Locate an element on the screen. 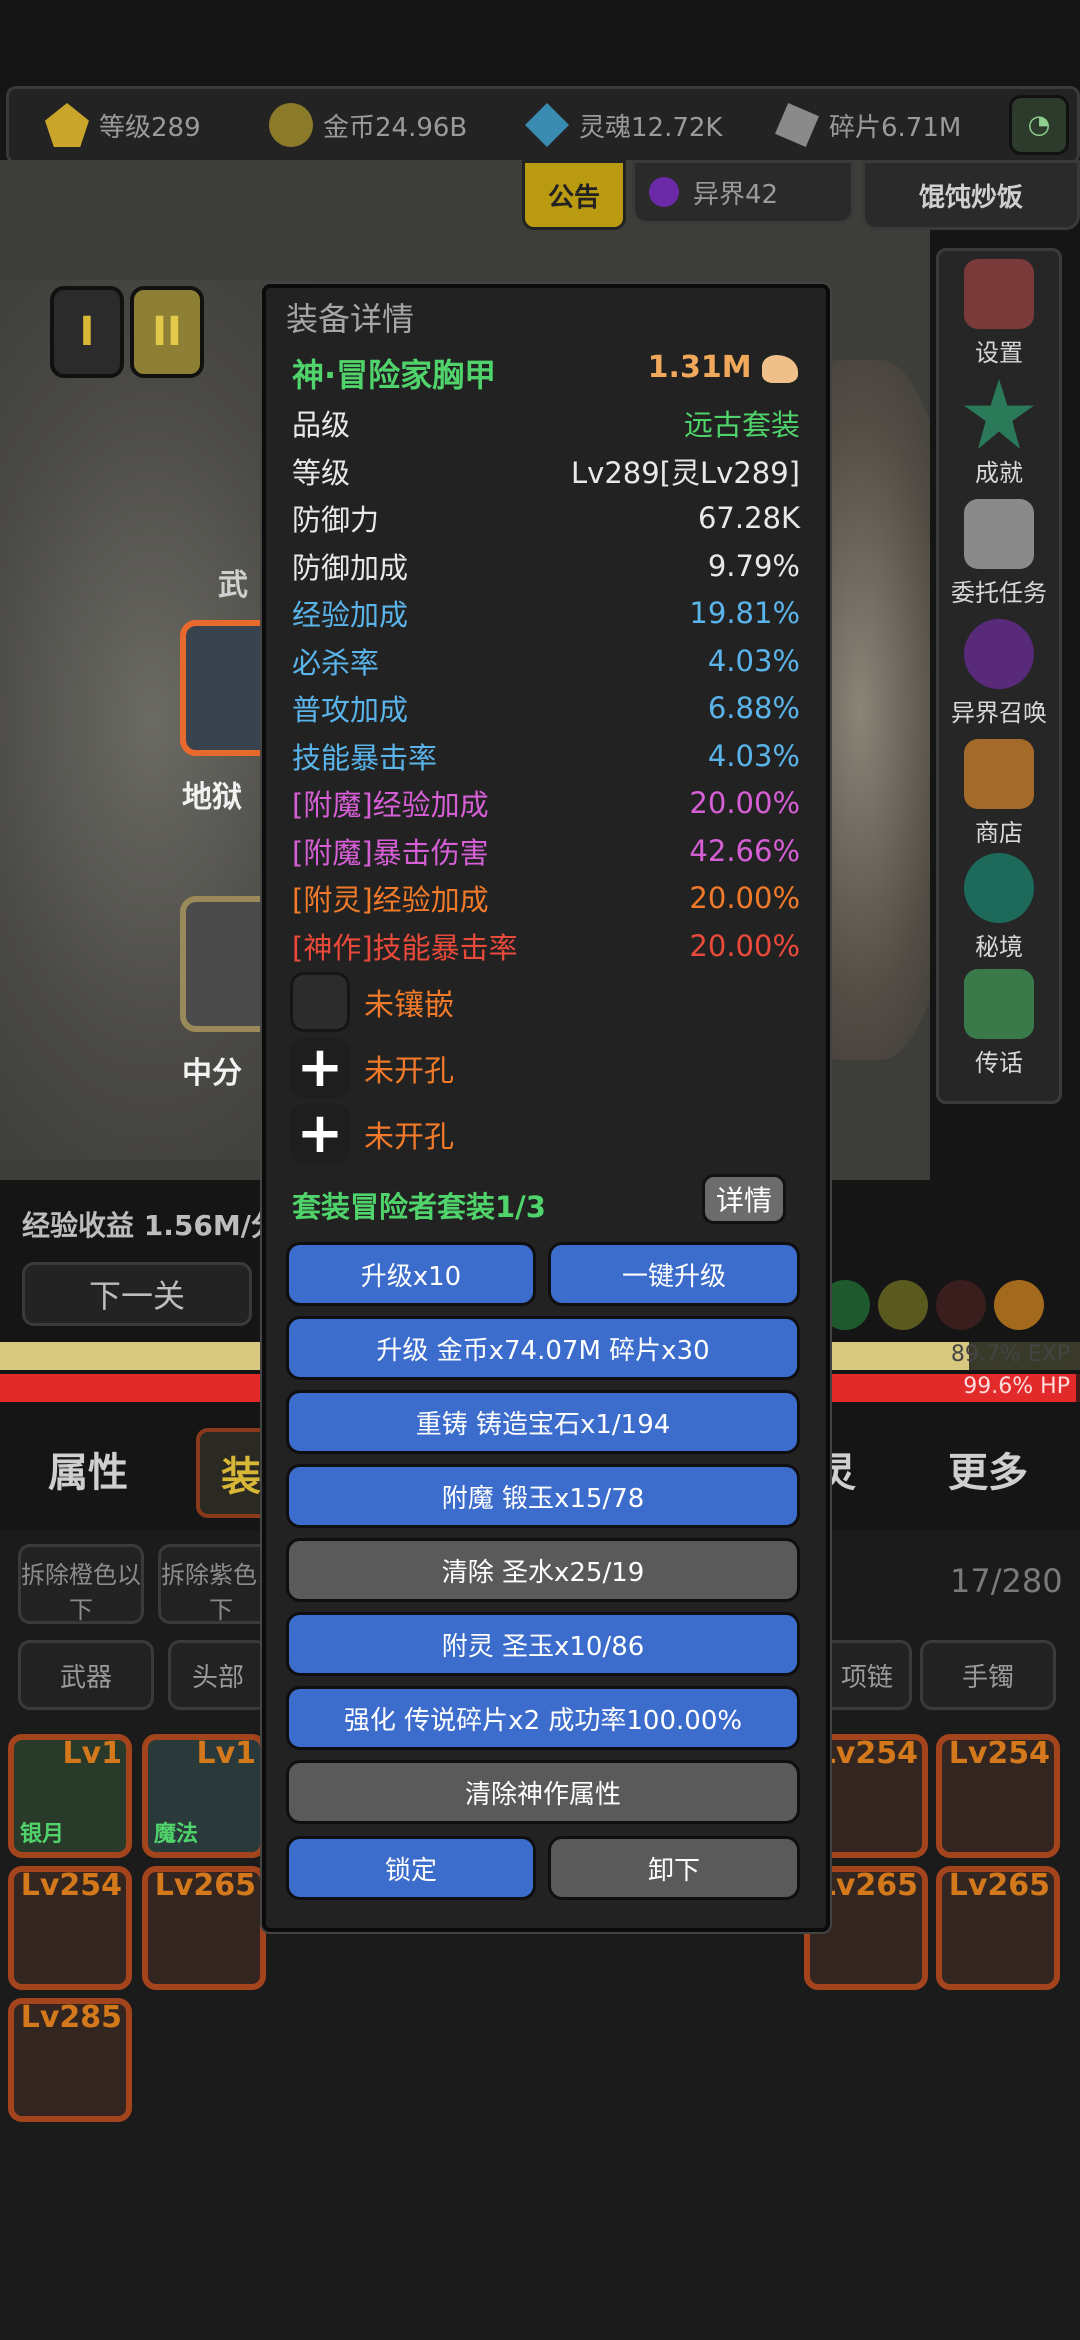 This screenshot has height=2340, width=1080. stat-value: Lv289[灵Lv289] is located at coordinates (685, 472).